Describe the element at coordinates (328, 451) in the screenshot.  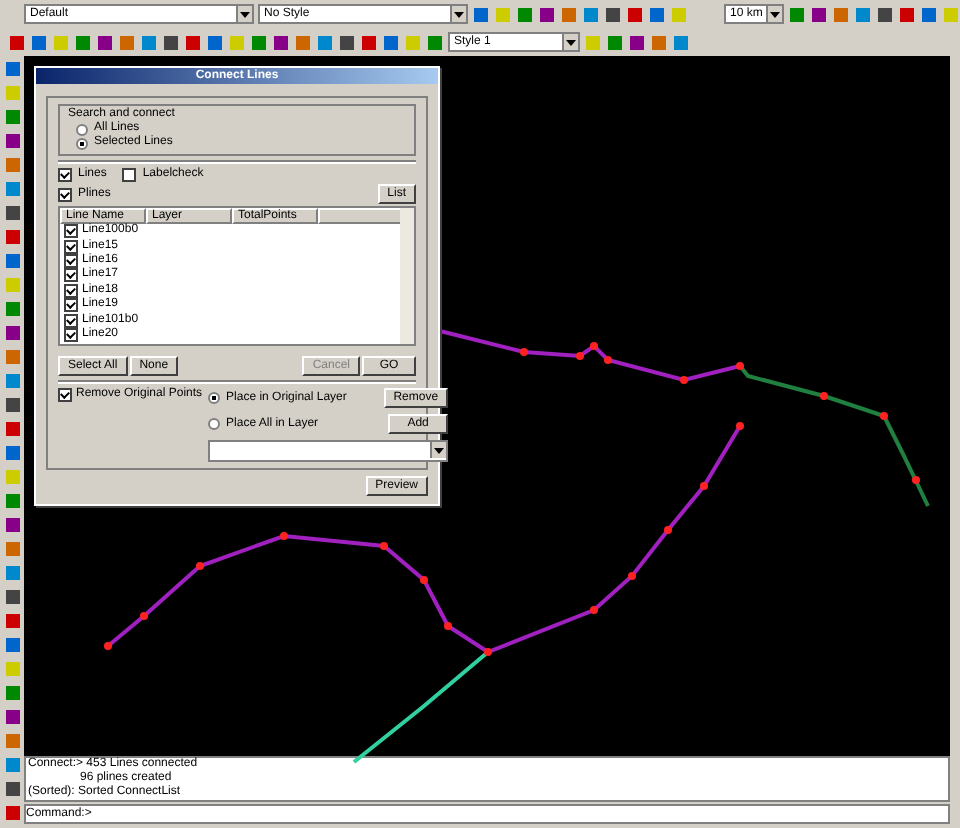
I see `layer-field` at that location.